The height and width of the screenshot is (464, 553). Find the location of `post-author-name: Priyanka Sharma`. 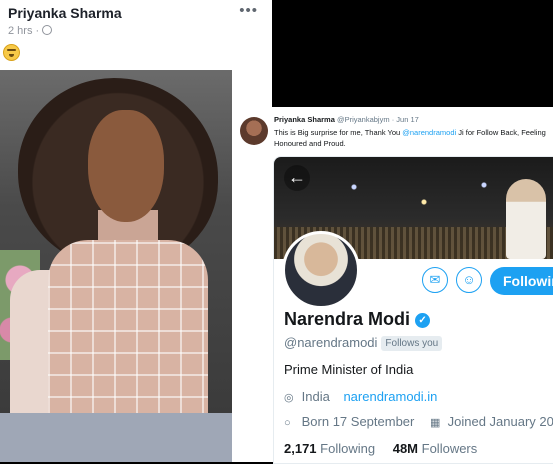

post-author-name: Priyanka Sharma is located at coordinates (65, 13).